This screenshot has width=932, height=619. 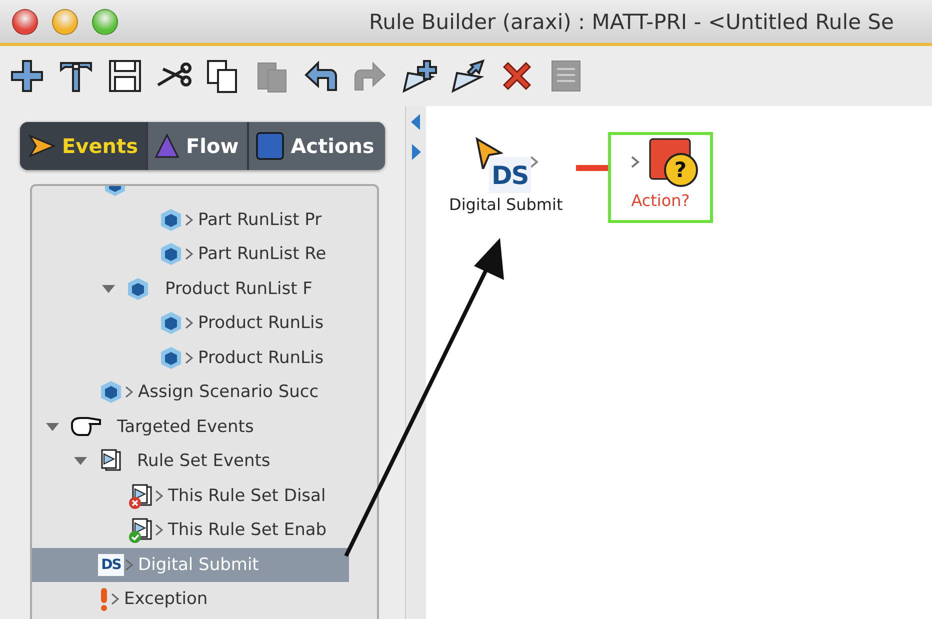 I want to click on selected-tree-row: DS Digital Submit, so click(x=190, y=565).